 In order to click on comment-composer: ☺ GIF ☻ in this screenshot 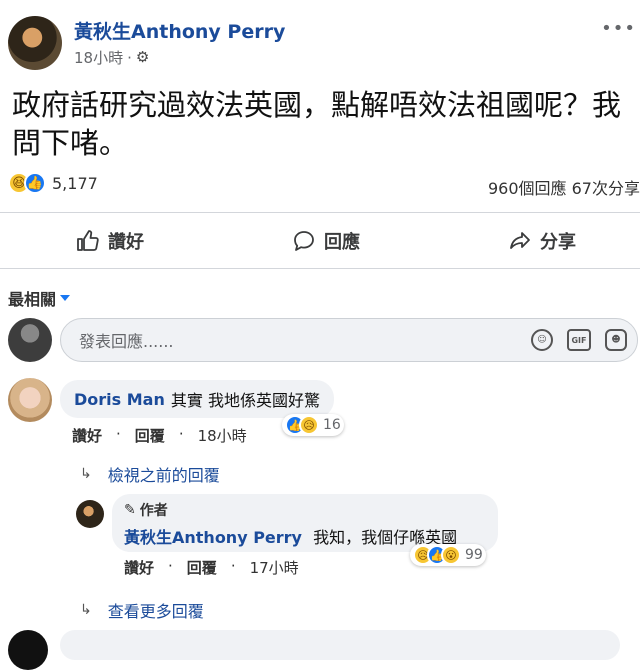, I will do `click(349, 340)`.